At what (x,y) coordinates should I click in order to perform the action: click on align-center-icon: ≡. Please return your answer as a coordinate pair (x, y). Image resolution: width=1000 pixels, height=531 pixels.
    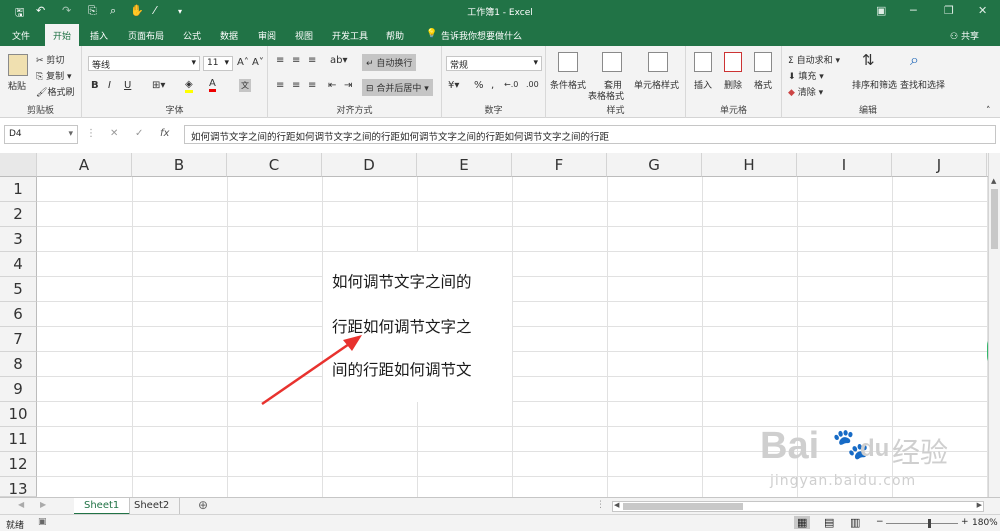
    Looking at the image, I should click on (296, 85).